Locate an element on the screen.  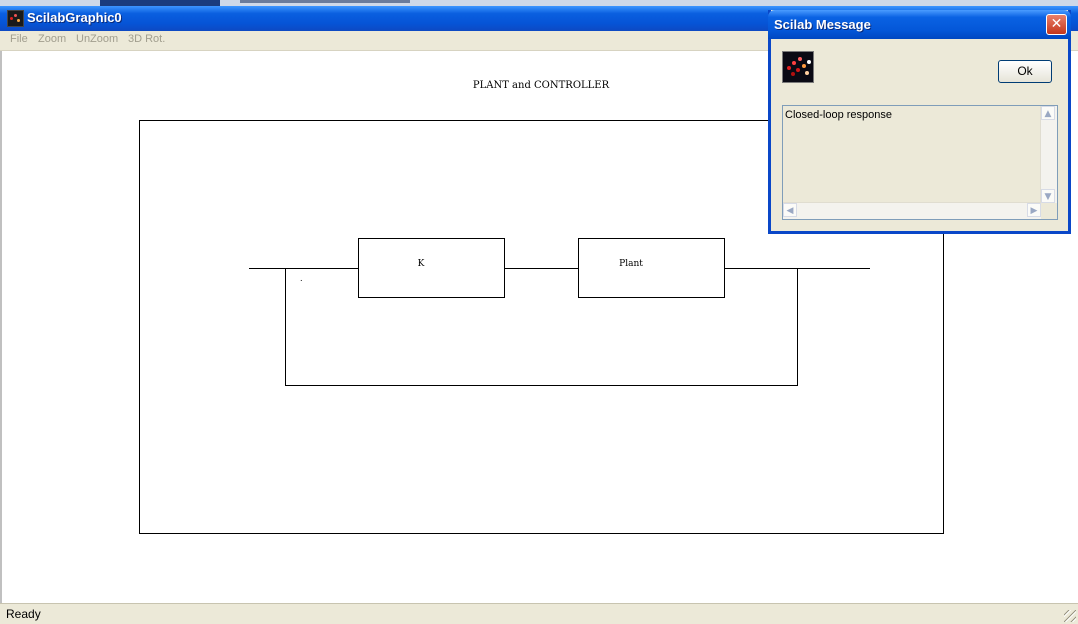
scroll-up-icon: ▲ is located at coordinates (1048, 113).